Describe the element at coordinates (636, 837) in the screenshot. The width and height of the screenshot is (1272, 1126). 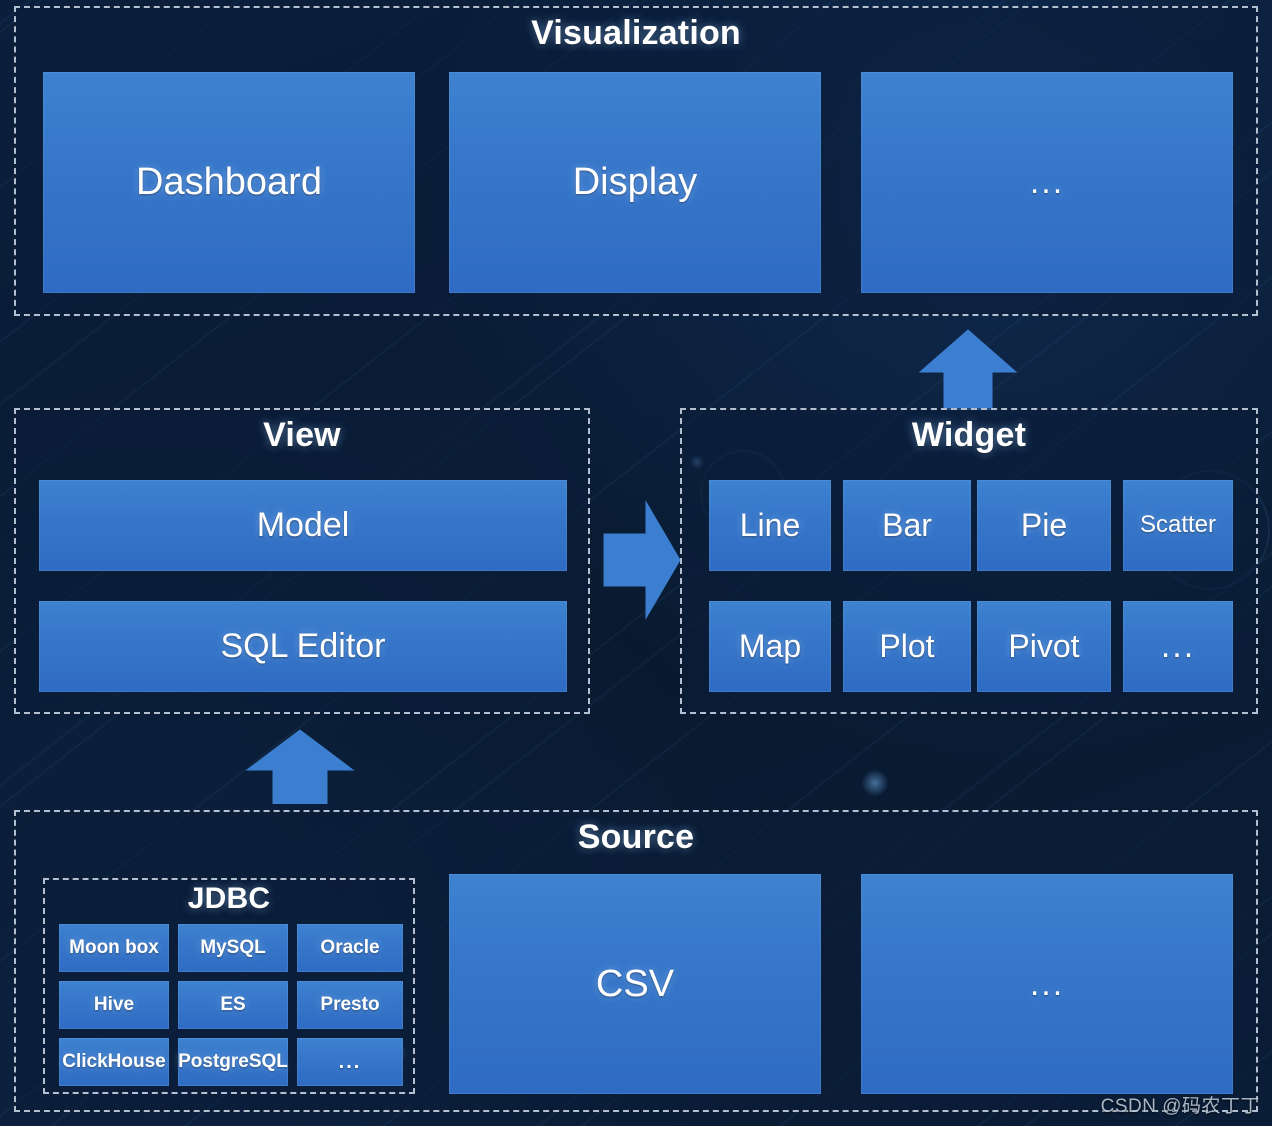
I see `section-title-source: Source` at that location.